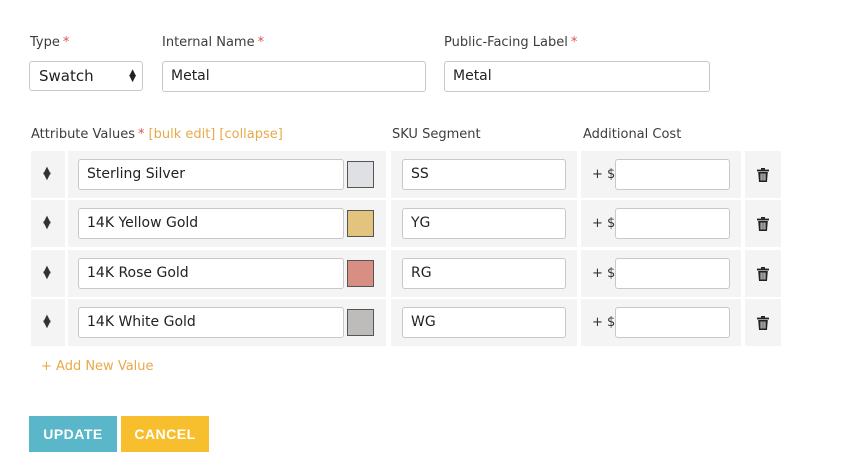  What do you see at coordinates (421, 273) in the screenshot?
I see `sku-segment-text: RG` at bounding box center [421, 273].